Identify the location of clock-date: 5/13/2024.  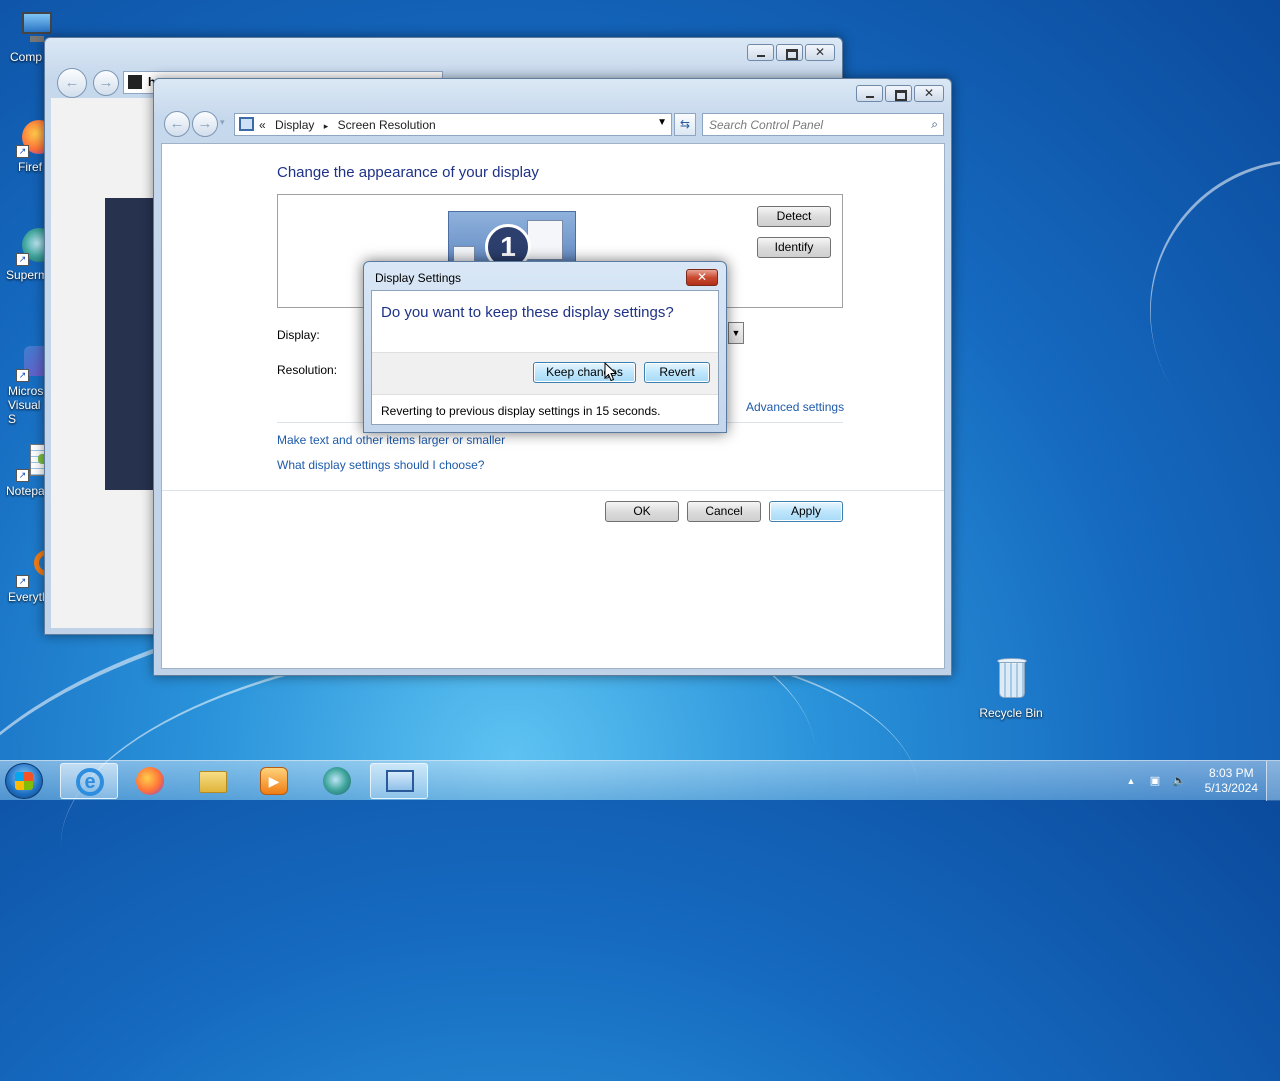
(1231, 788).